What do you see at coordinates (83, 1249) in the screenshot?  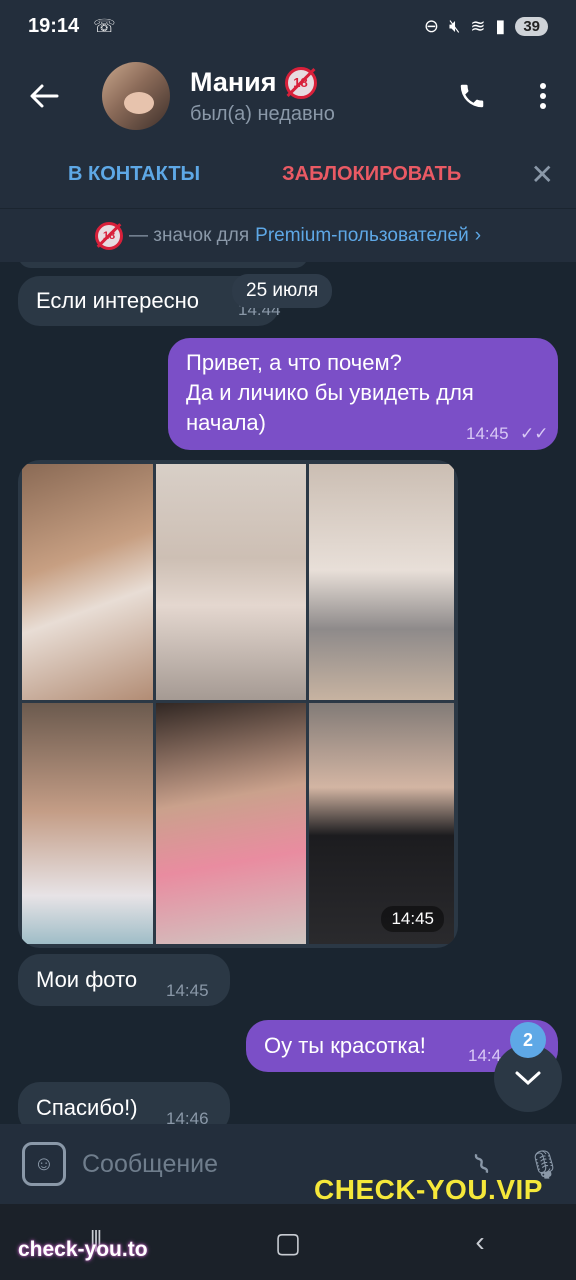 I see `watermark-bottom: check-you.to` at bounding box center [83, 1249].